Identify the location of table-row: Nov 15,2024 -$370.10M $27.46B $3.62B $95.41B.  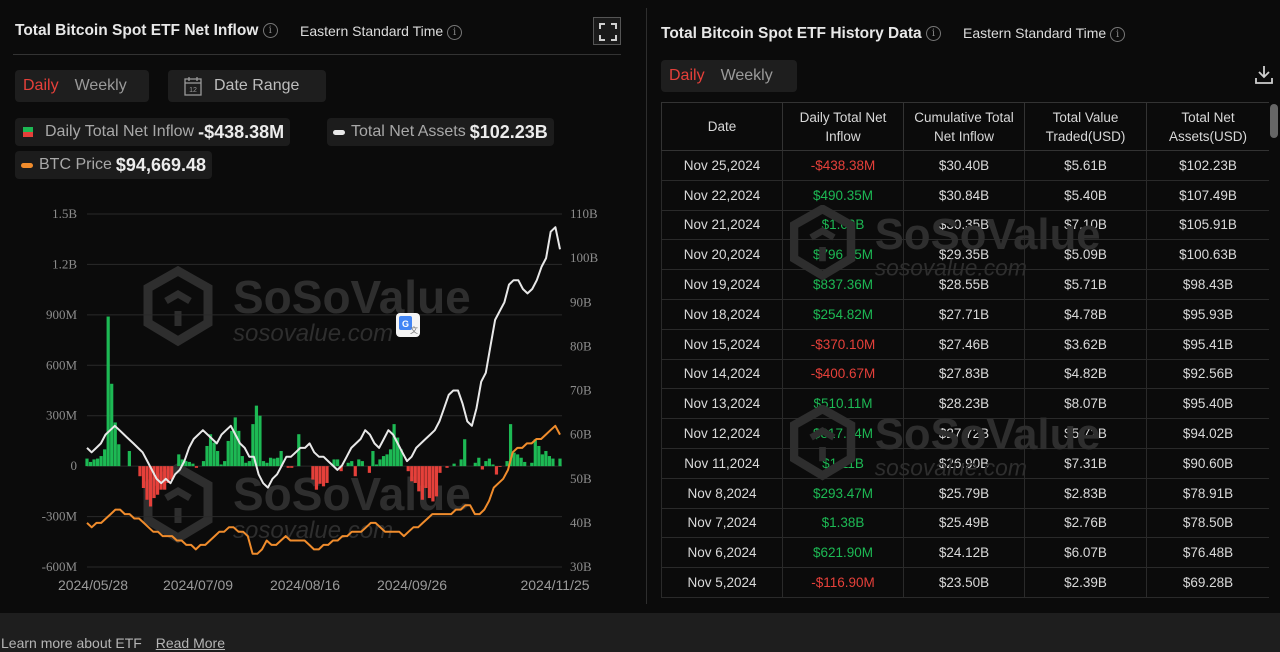
(965, 344).